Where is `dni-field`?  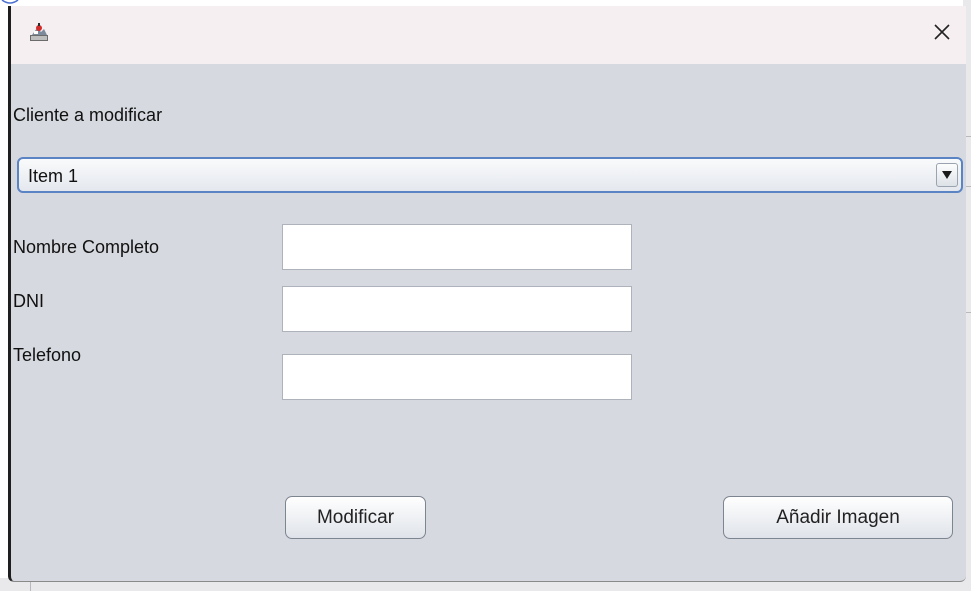 dni-field is located at coordinates (457, 309).